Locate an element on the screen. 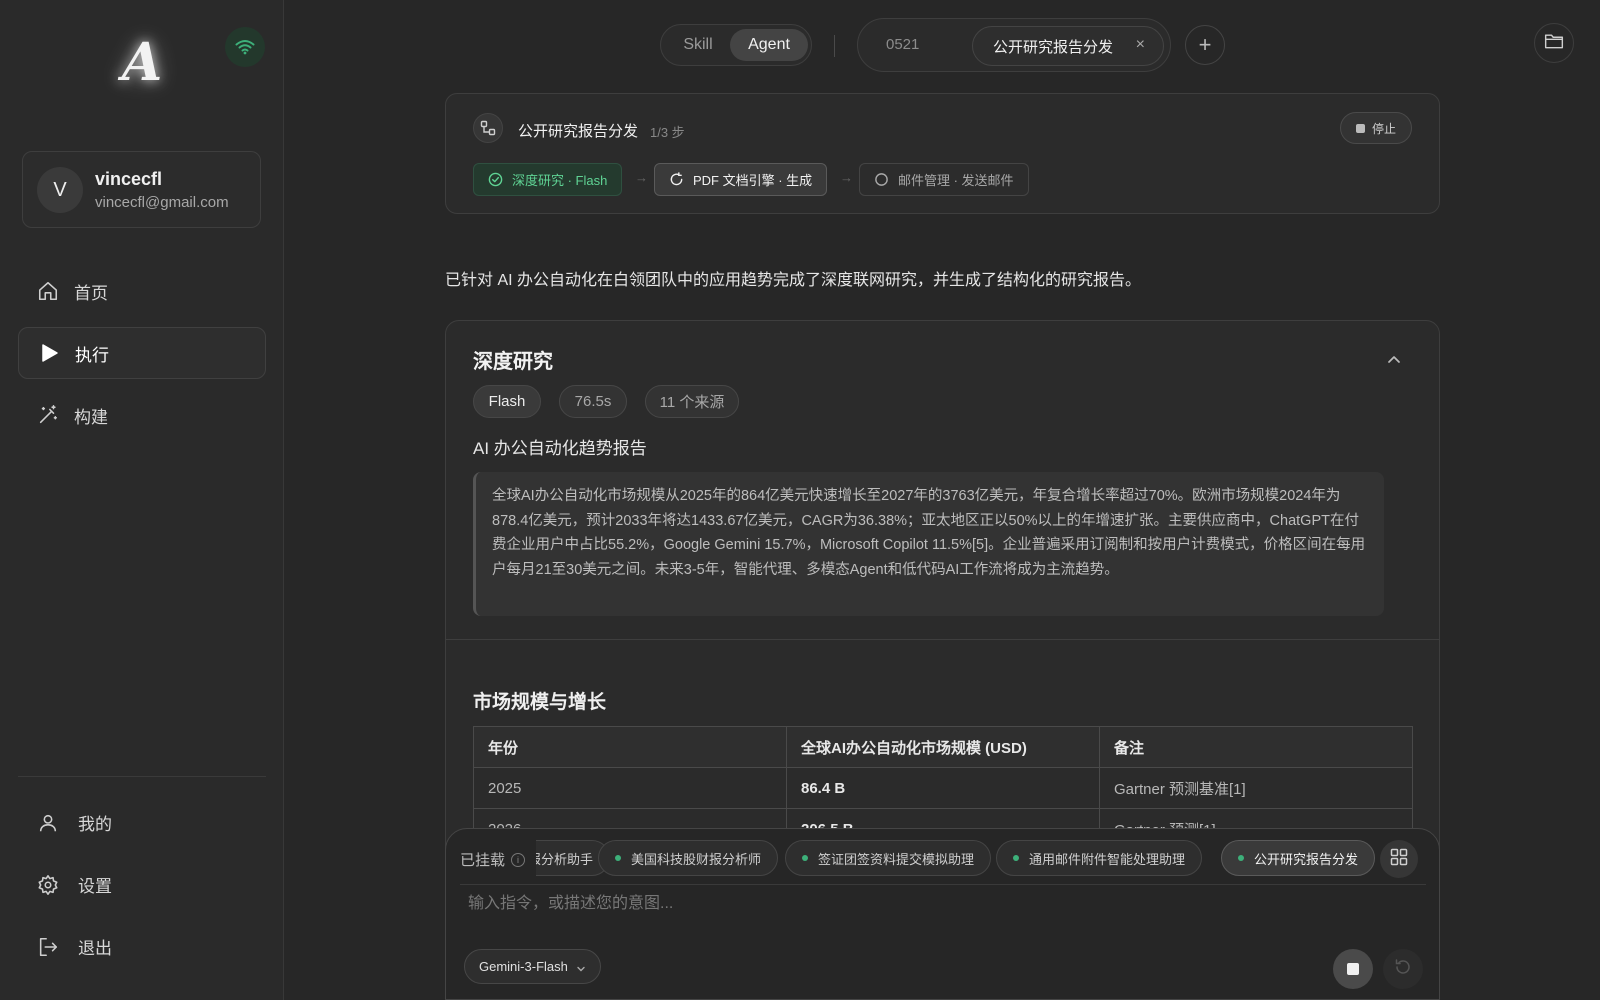 The width and height of the screenshot is (1600, 1000). report-title: AI 办公自动化趋势报告 is located at coordinates (560, 448).